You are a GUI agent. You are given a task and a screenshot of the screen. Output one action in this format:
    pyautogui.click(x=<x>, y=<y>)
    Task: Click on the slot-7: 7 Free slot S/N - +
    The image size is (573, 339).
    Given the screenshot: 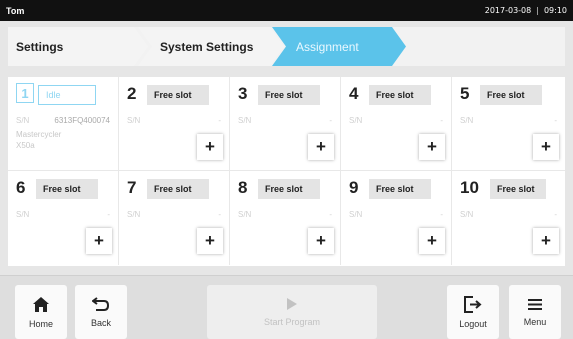 What is the action you would take?
    pyautogui.click(x=174, y=218)
    